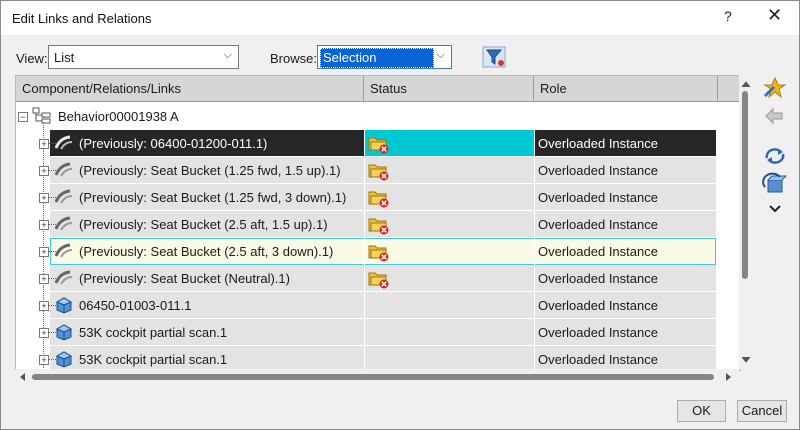 The height and width of the screenshot is (430, 800). I want to click on row-name: (Previously: 06400-01200-011.1), so click(173, 143).